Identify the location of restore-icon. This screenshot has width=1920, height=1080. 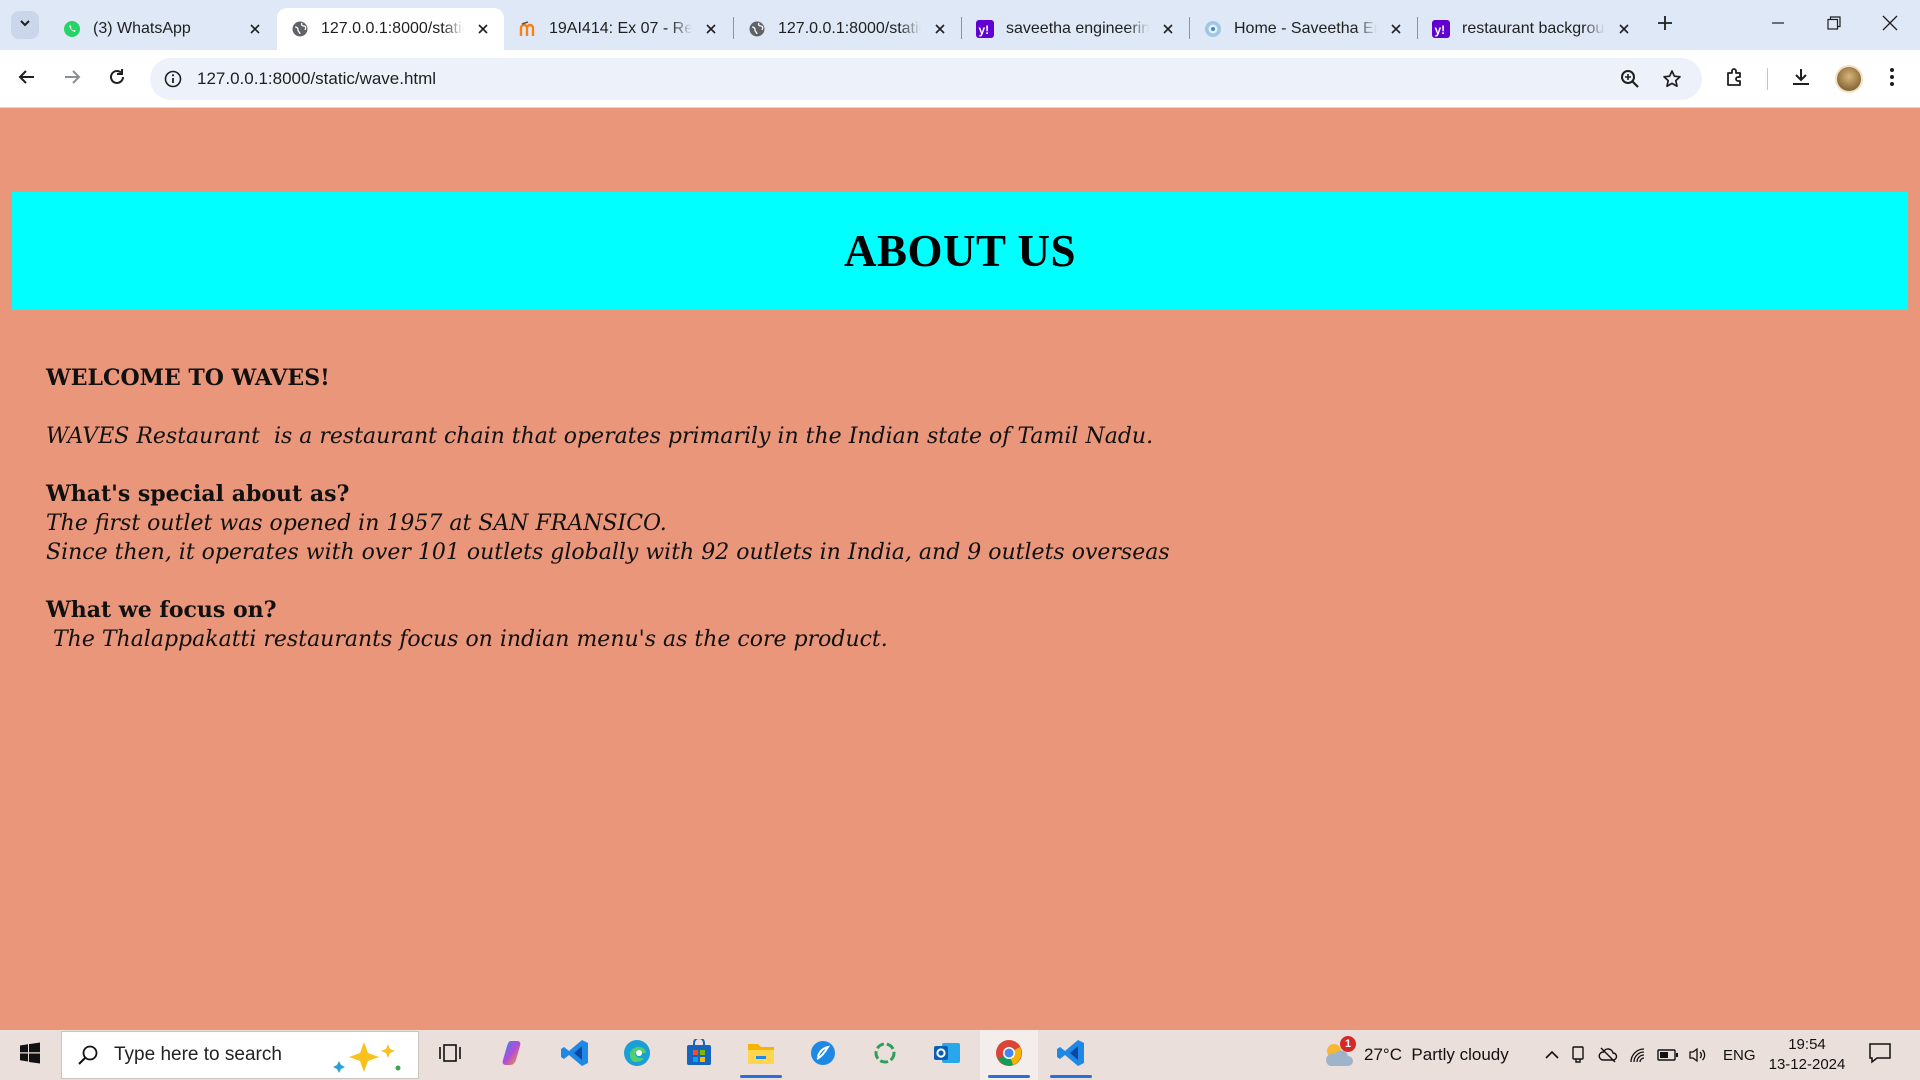
(1834, 25).